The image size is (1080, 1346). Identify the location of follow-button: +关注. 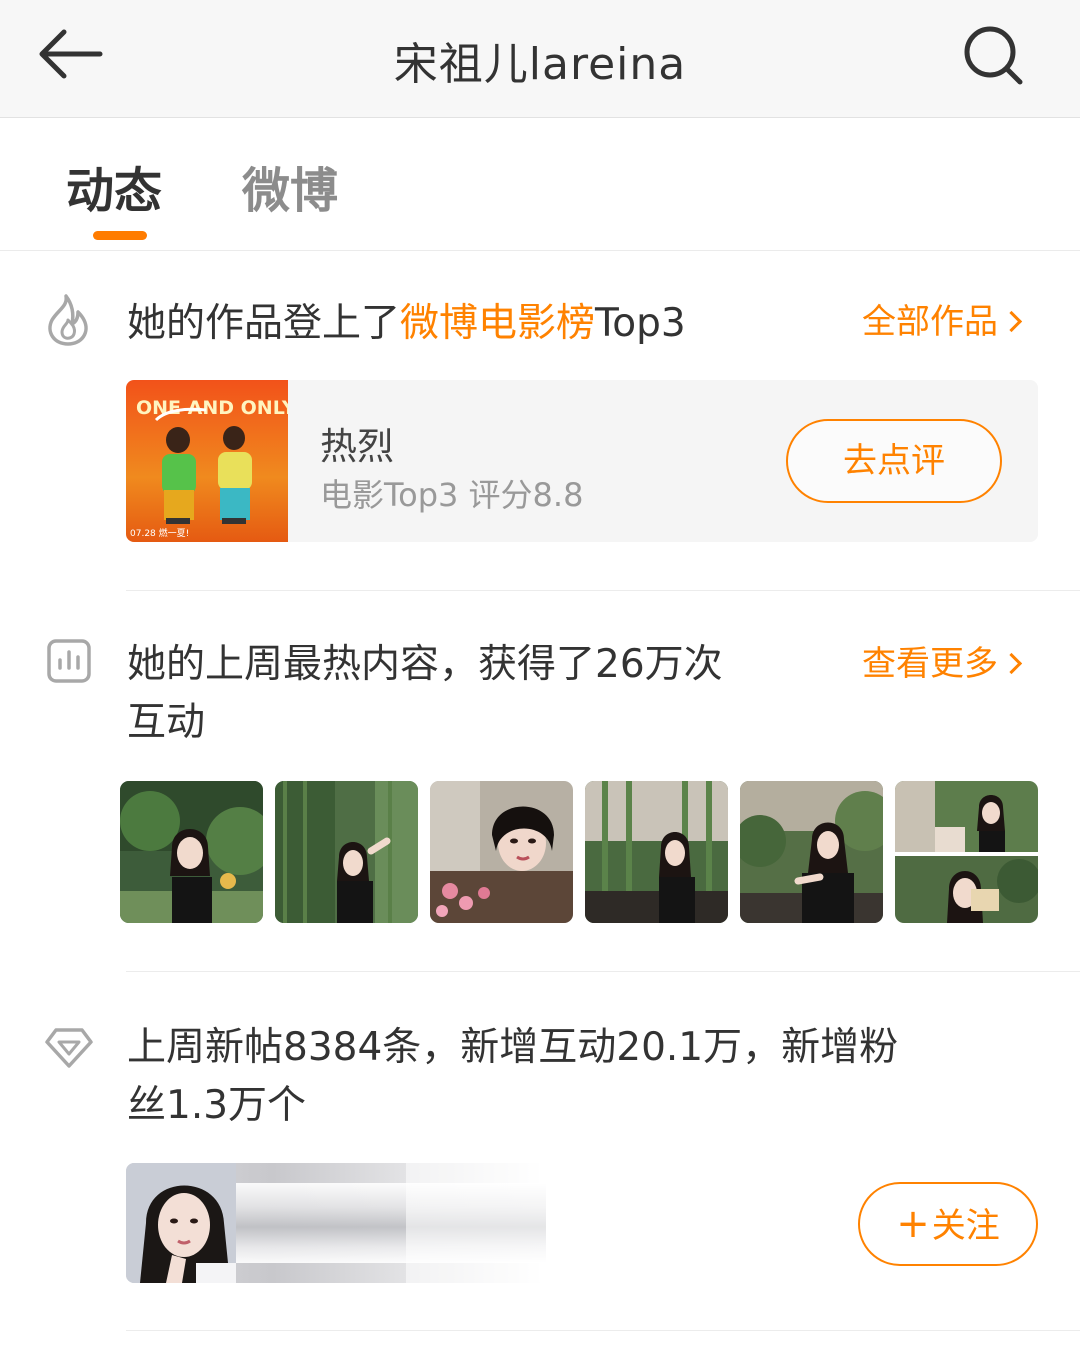
(948, 1224).